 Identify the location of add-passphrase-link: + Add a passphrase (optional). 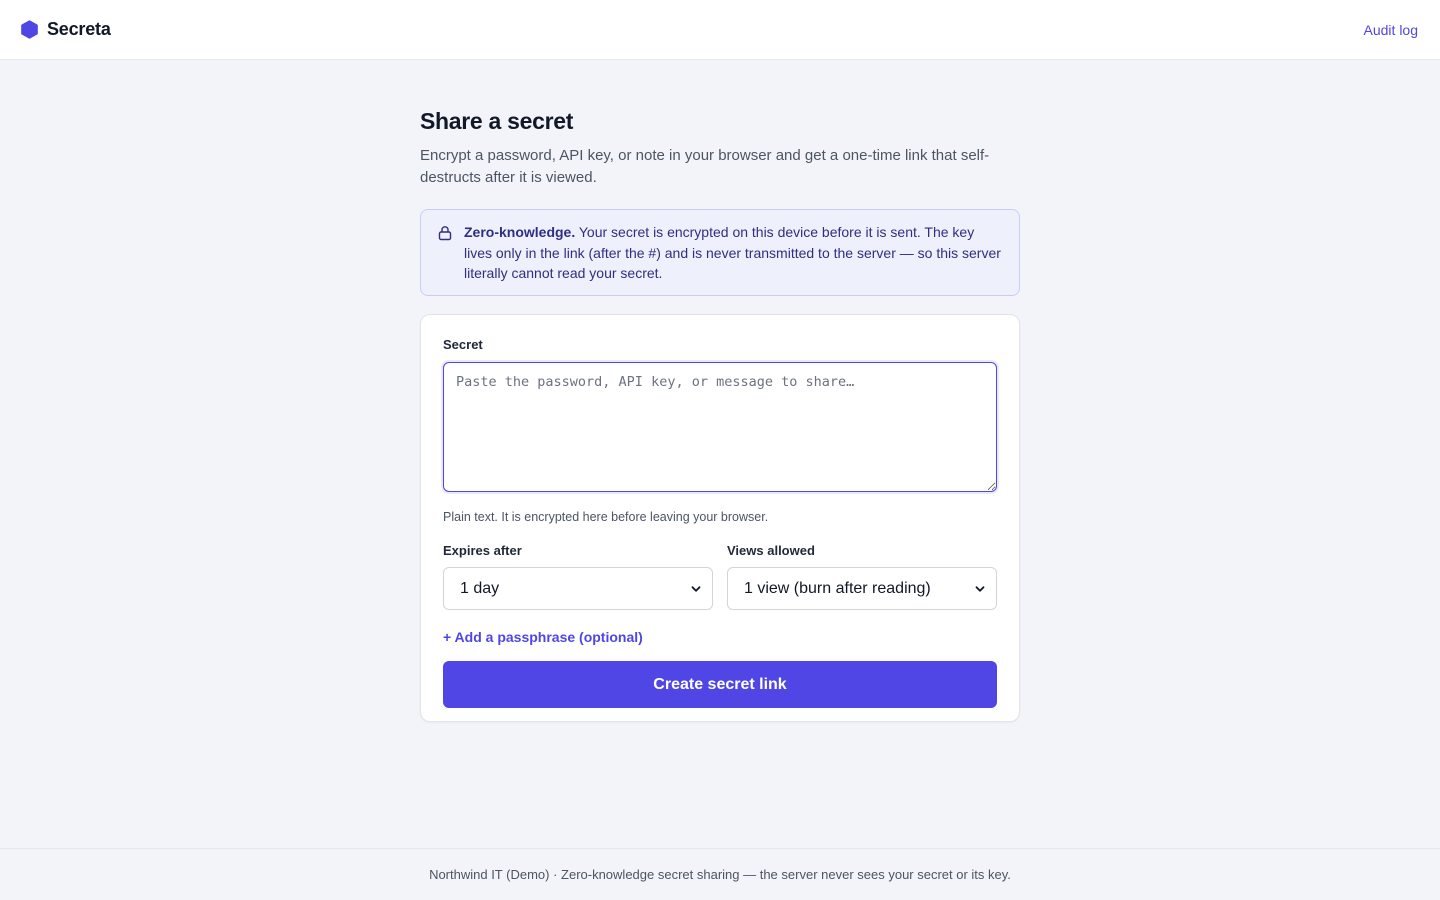
(543, 637).